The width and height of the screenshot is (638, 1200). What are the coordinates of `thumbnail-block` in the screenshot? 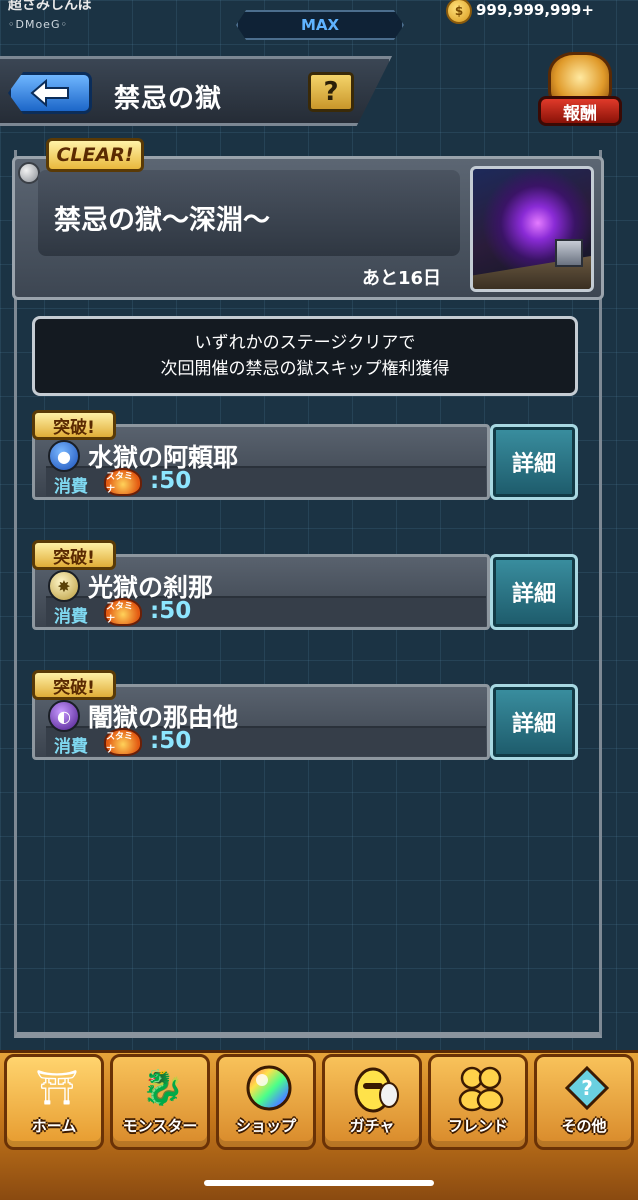 It's located at (569, 253).